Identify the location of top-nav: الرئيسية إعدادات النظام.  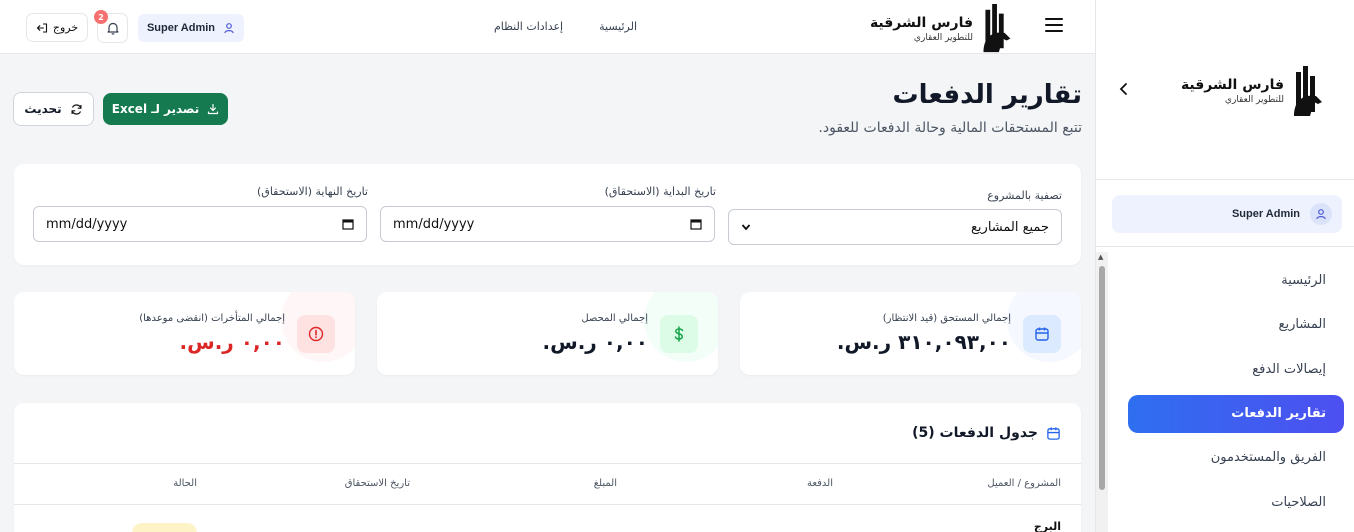
(565, 26).